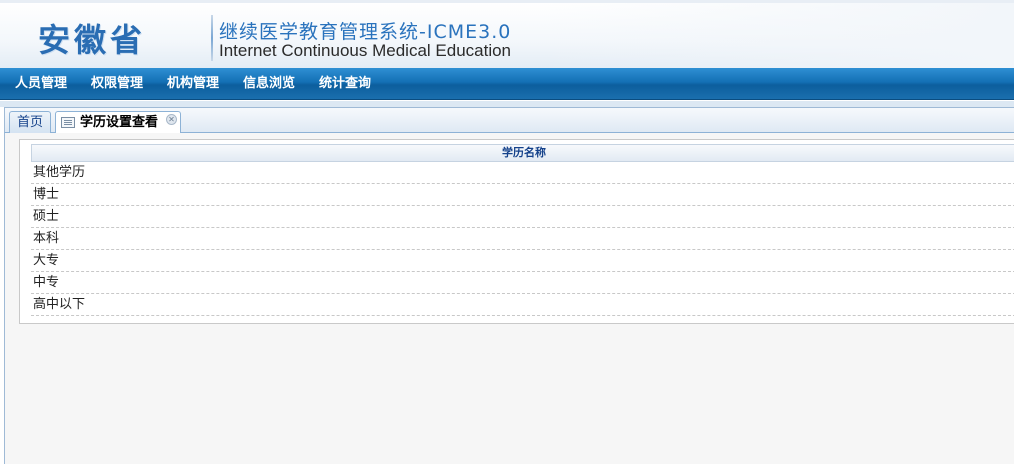 The width and height of the screenshot is (1014, 464). What do you see at coordinates (193, 84) in the screenshot?
I see `nav-item-organizations: 机构管理` at bounding box center [193, 84].